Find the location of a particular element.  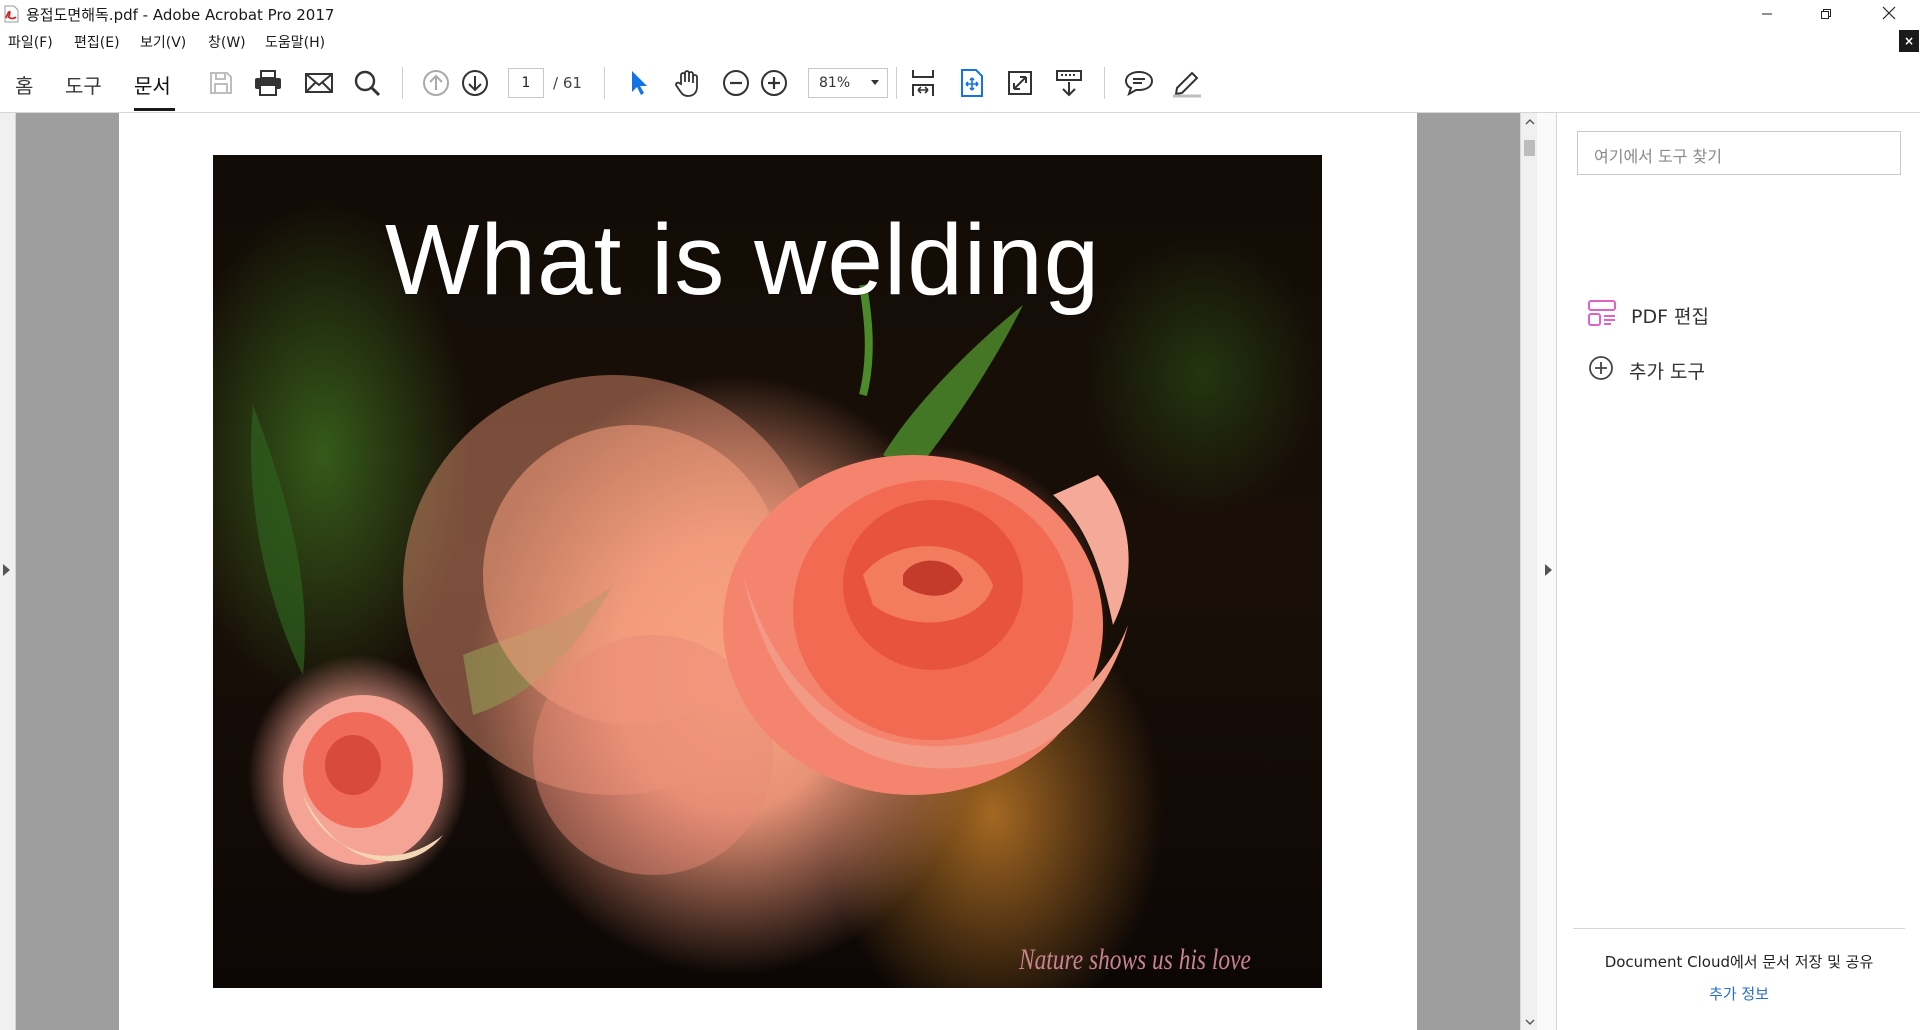

hand-tool-icon is located at coordinates (688, 83).